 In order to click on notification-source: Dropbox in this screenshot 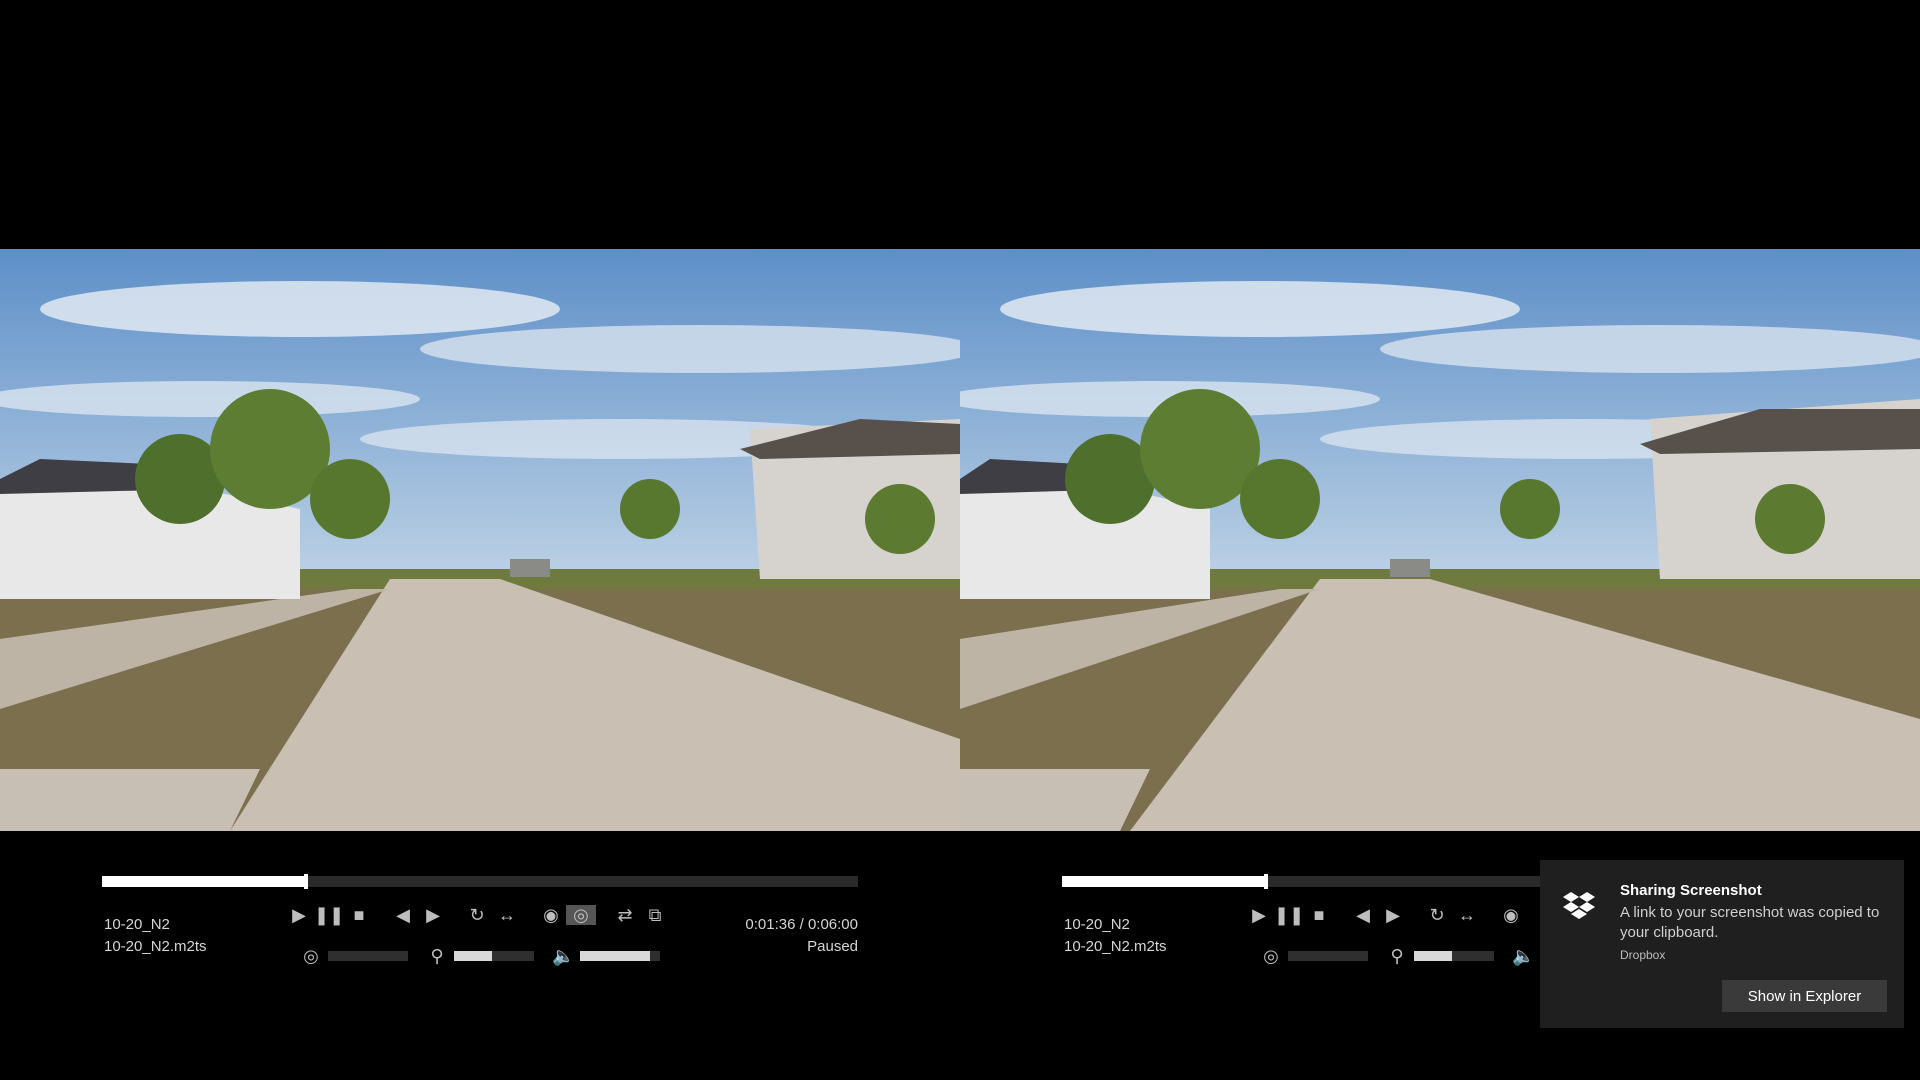, I will do `click(1643, 955)`.